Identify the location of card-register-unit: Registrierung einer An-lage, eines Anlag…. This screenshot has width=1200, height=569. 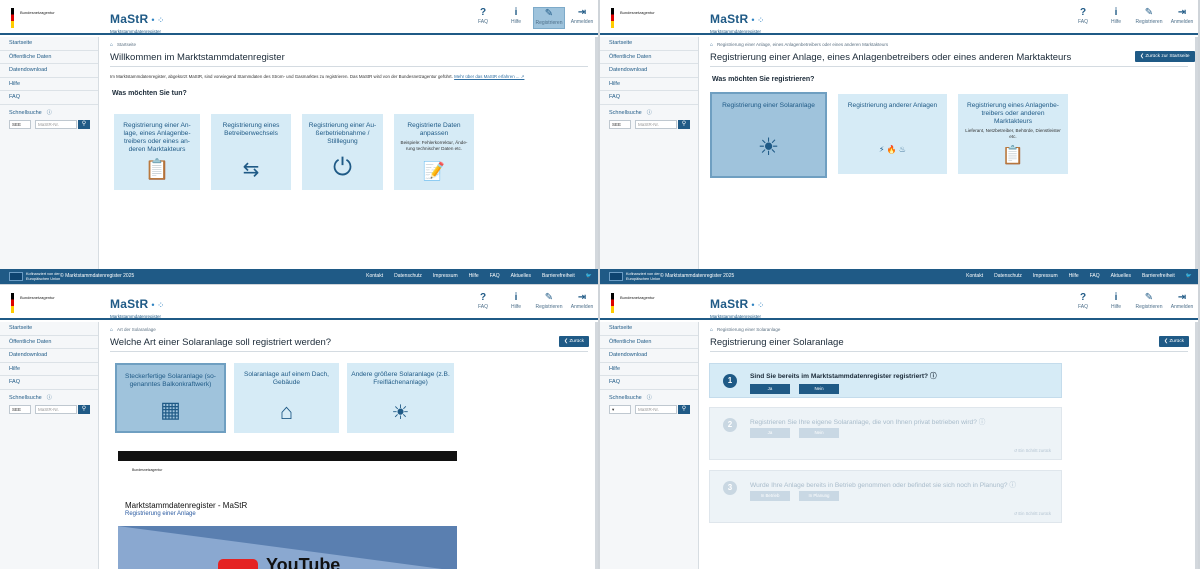
(157, 152).